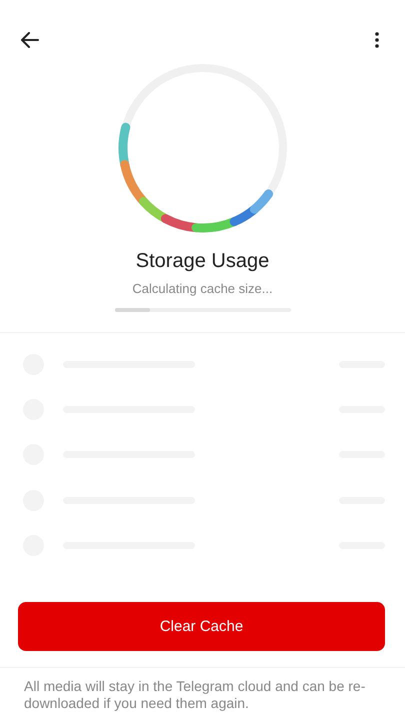  Describe the element at coordinates (377, 40) in the screenshot. I see `more-icon` at that location.